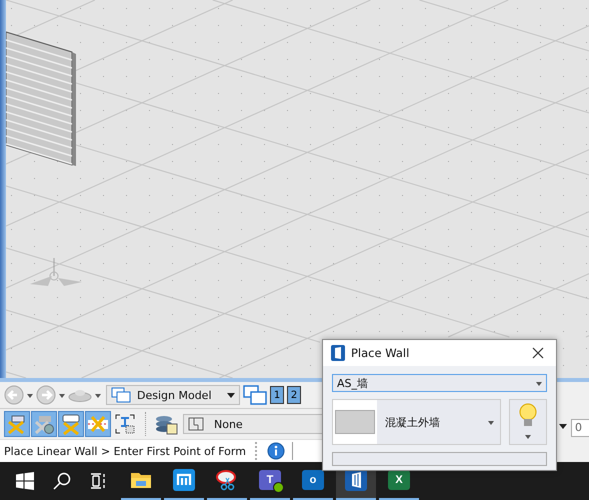 The height and width of the screenshot is (500, 589). I want to click on folder-icon, so click(141, 480).